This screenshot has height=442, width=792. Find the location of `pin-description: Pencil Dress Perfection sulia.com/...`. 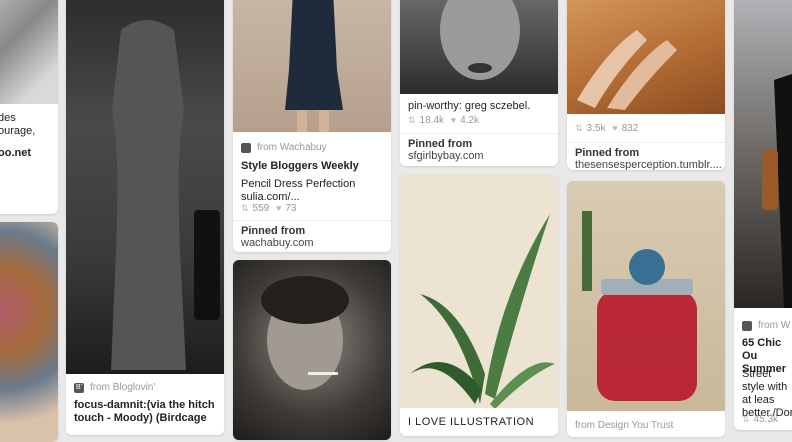

pin-description: Pencil Dress Perfection sulia.com/... is located at coordinates (298, 190).